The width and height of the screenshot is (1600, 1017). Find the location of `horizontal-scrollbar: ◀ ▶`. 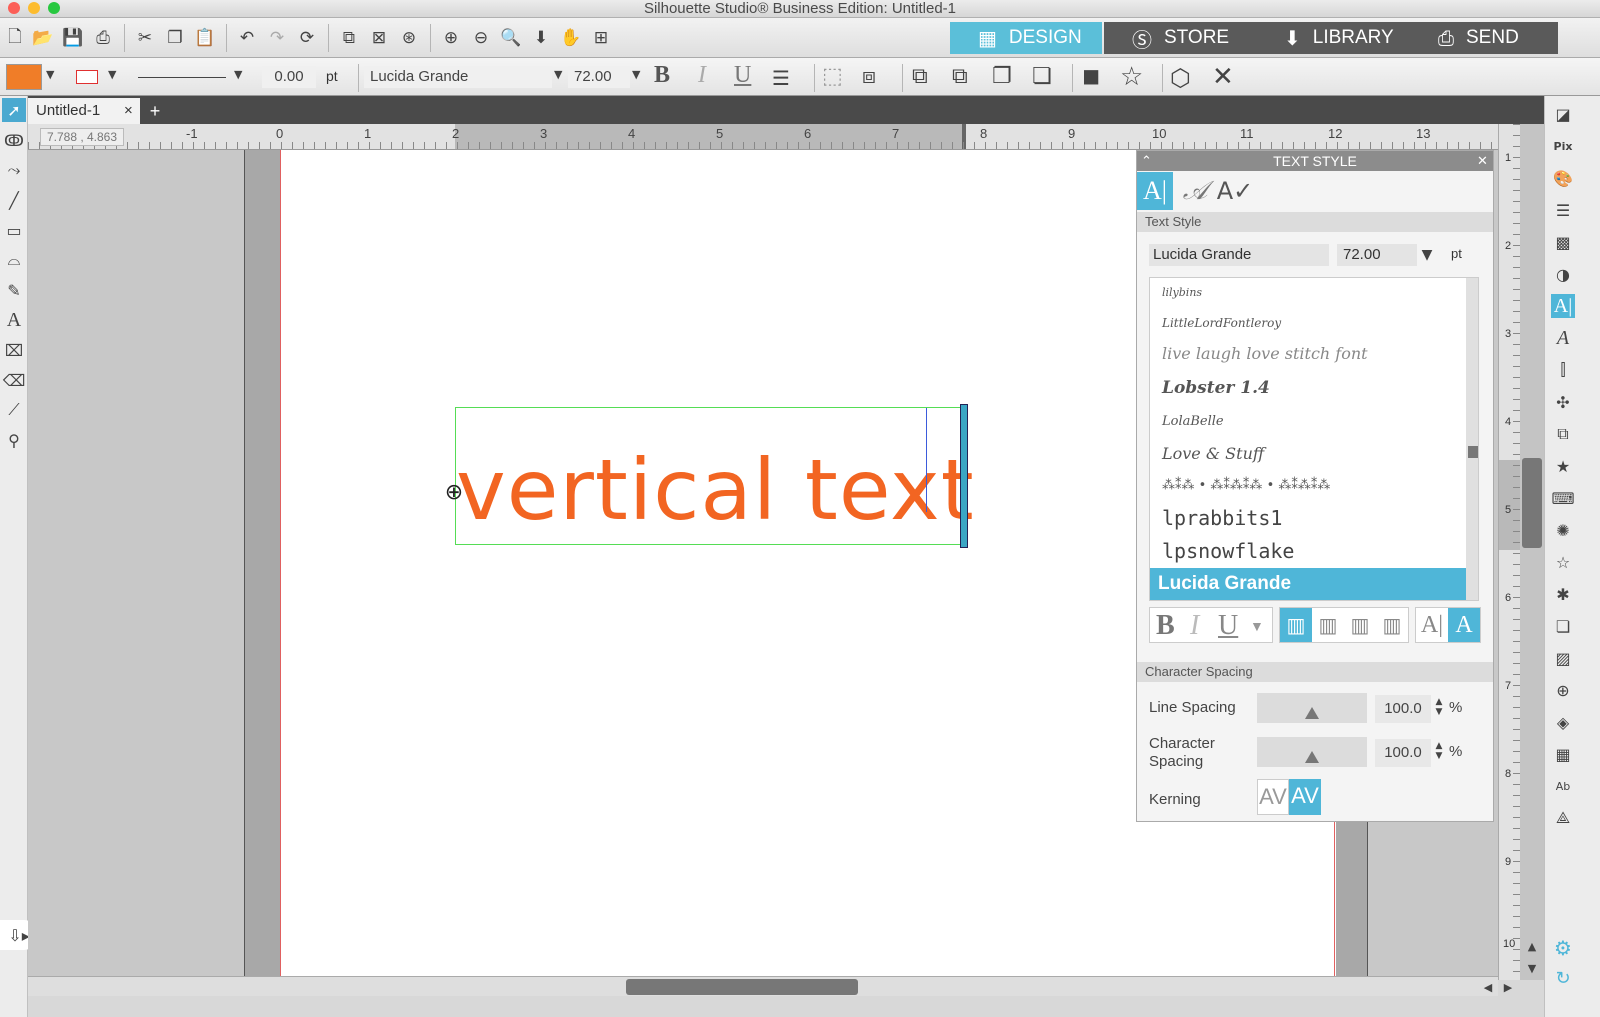

horizontal-scrollbar: ◀ ▶ is located at coordinates (770, 986).